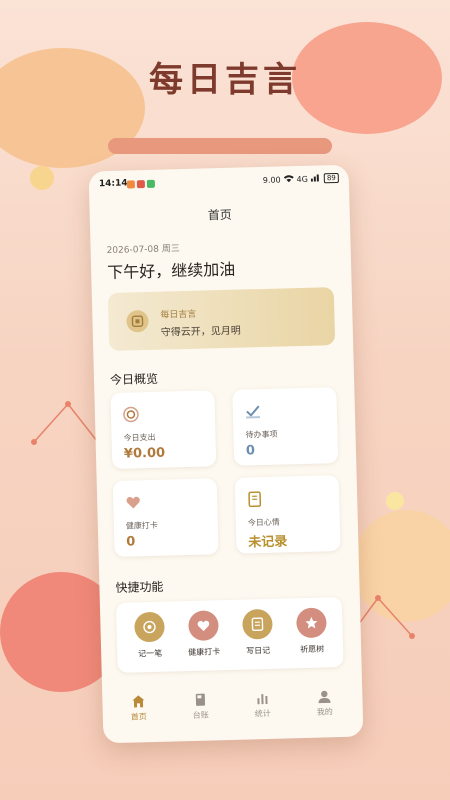  I want to click on mood-card: 今日心情 未记录, so click(287, 514).